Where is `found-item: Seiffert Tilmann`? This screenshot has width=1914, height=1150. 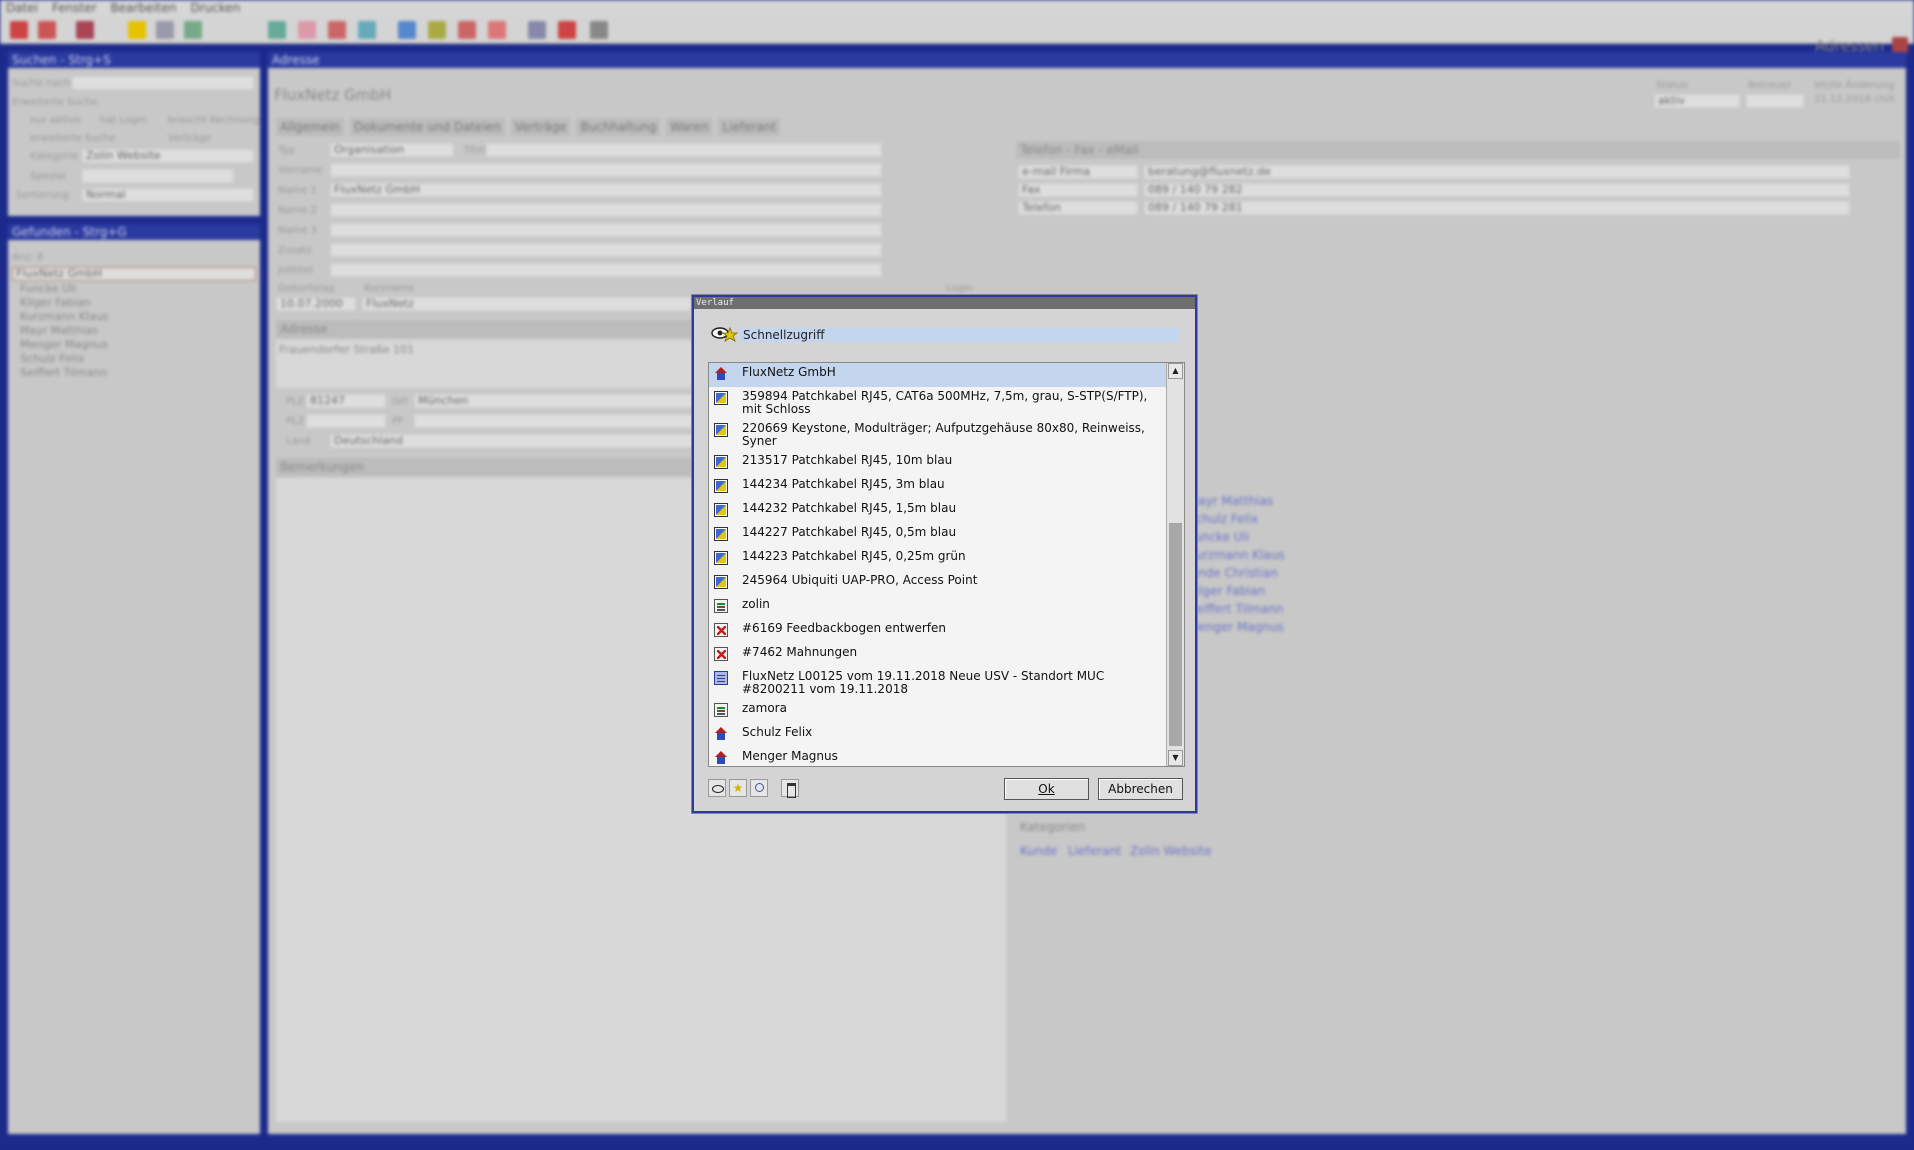
found-item: Seiffert Tilmann is located at coordinates (63, 372).